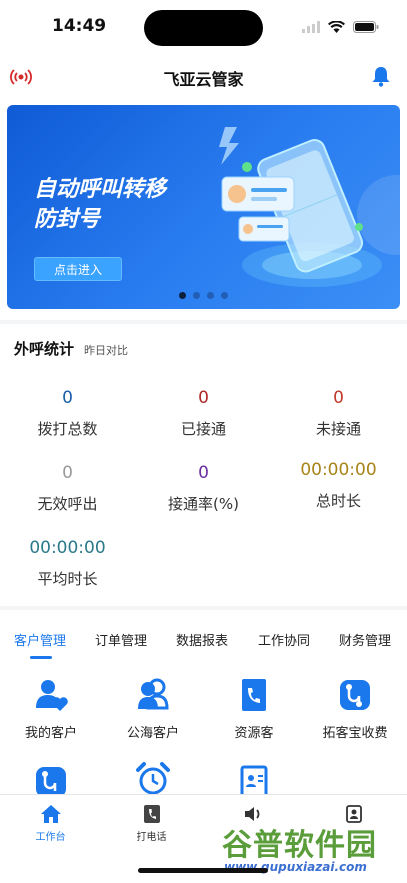 This screenshot has height=883, width=407. I want to click on grid-item-my-customers: 我的客户, so click(51, 709).